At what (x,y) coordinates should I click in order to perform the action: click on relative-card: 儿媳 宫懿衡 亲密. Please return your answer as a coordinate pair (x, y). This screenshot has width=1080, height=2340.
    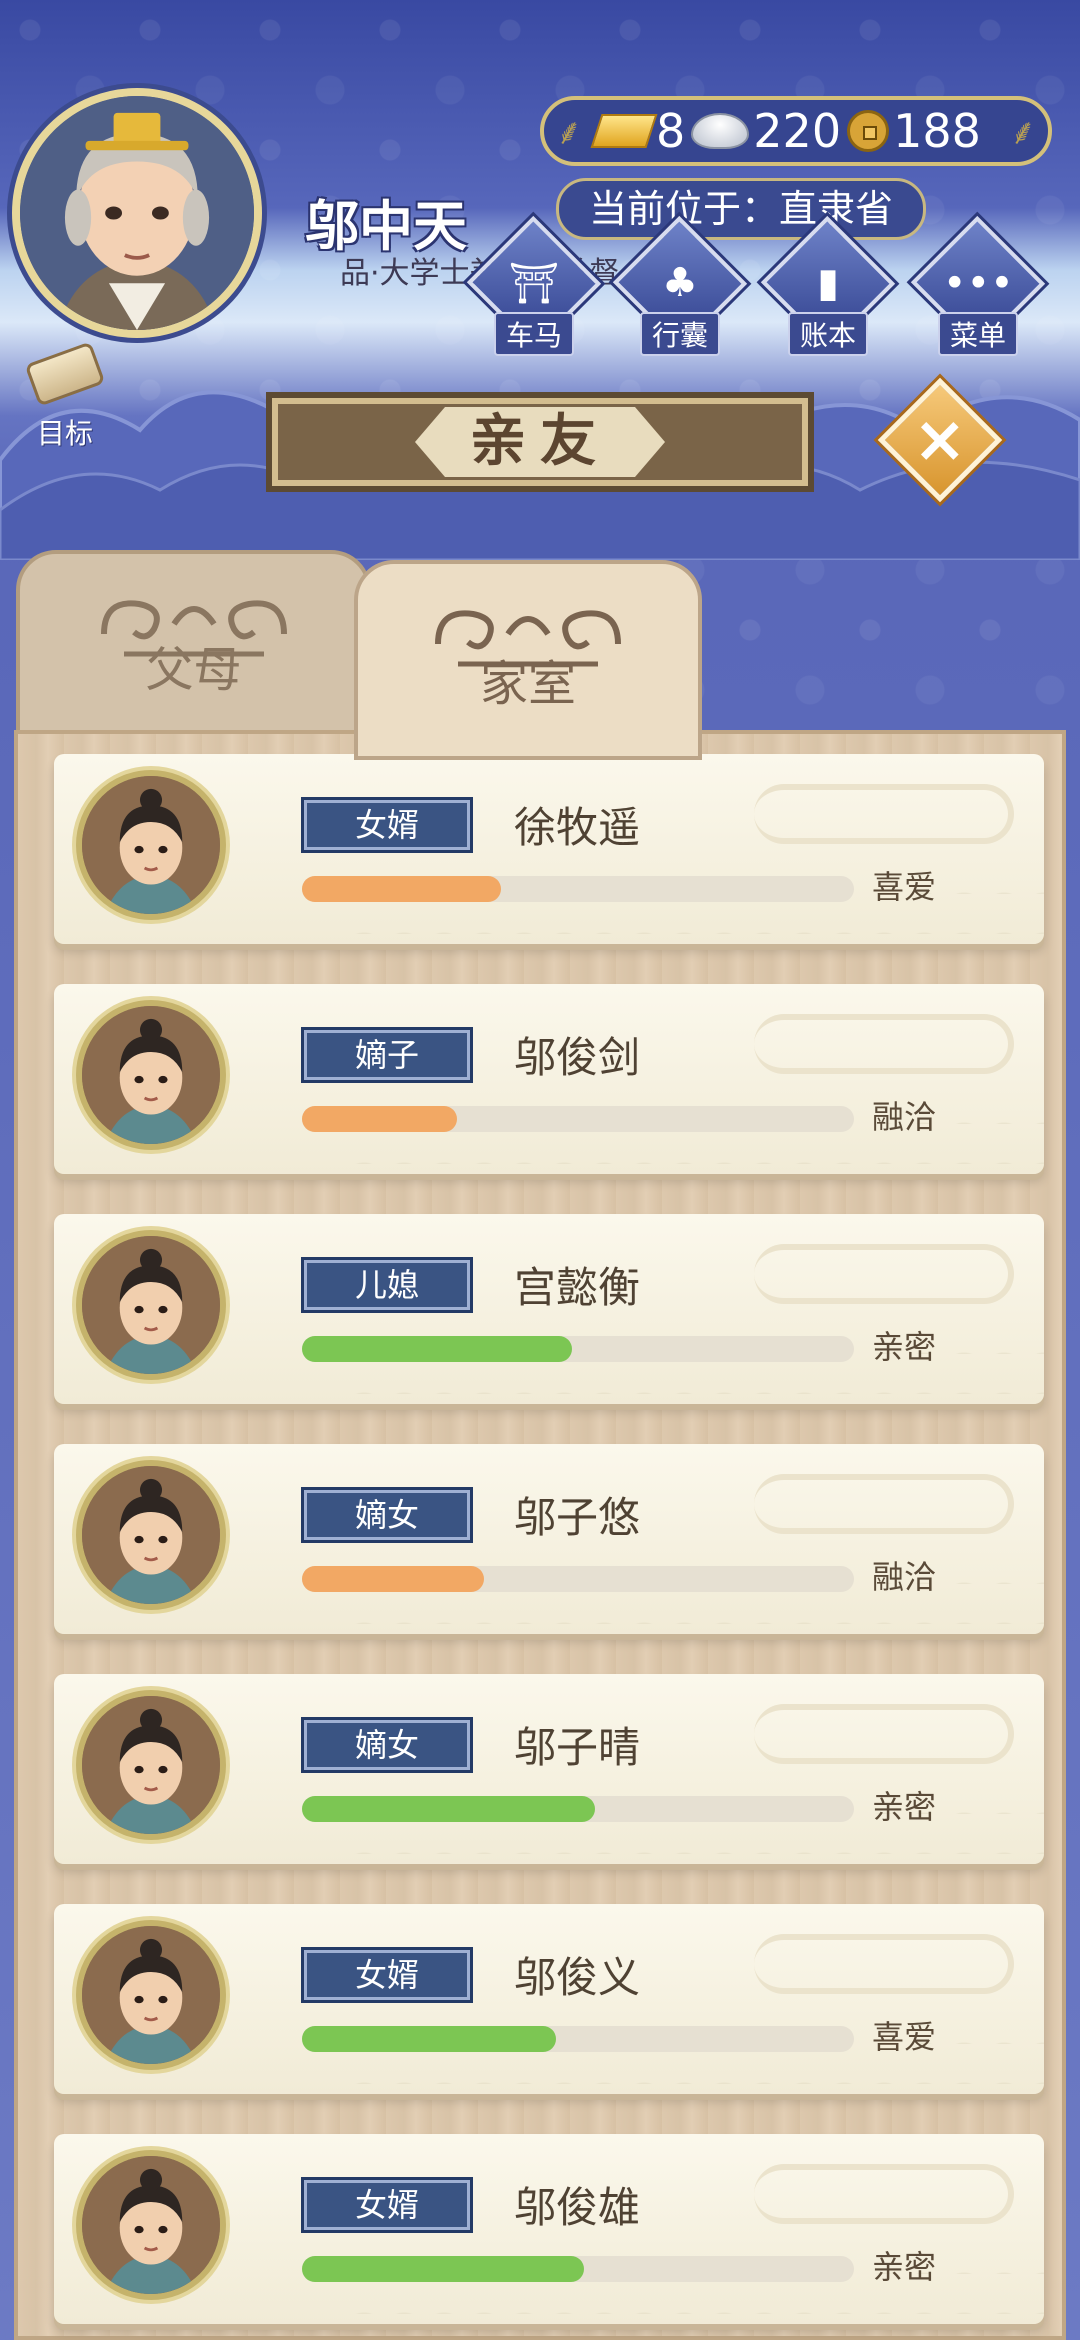
    Looking at the image, I should click on (549, 1309).